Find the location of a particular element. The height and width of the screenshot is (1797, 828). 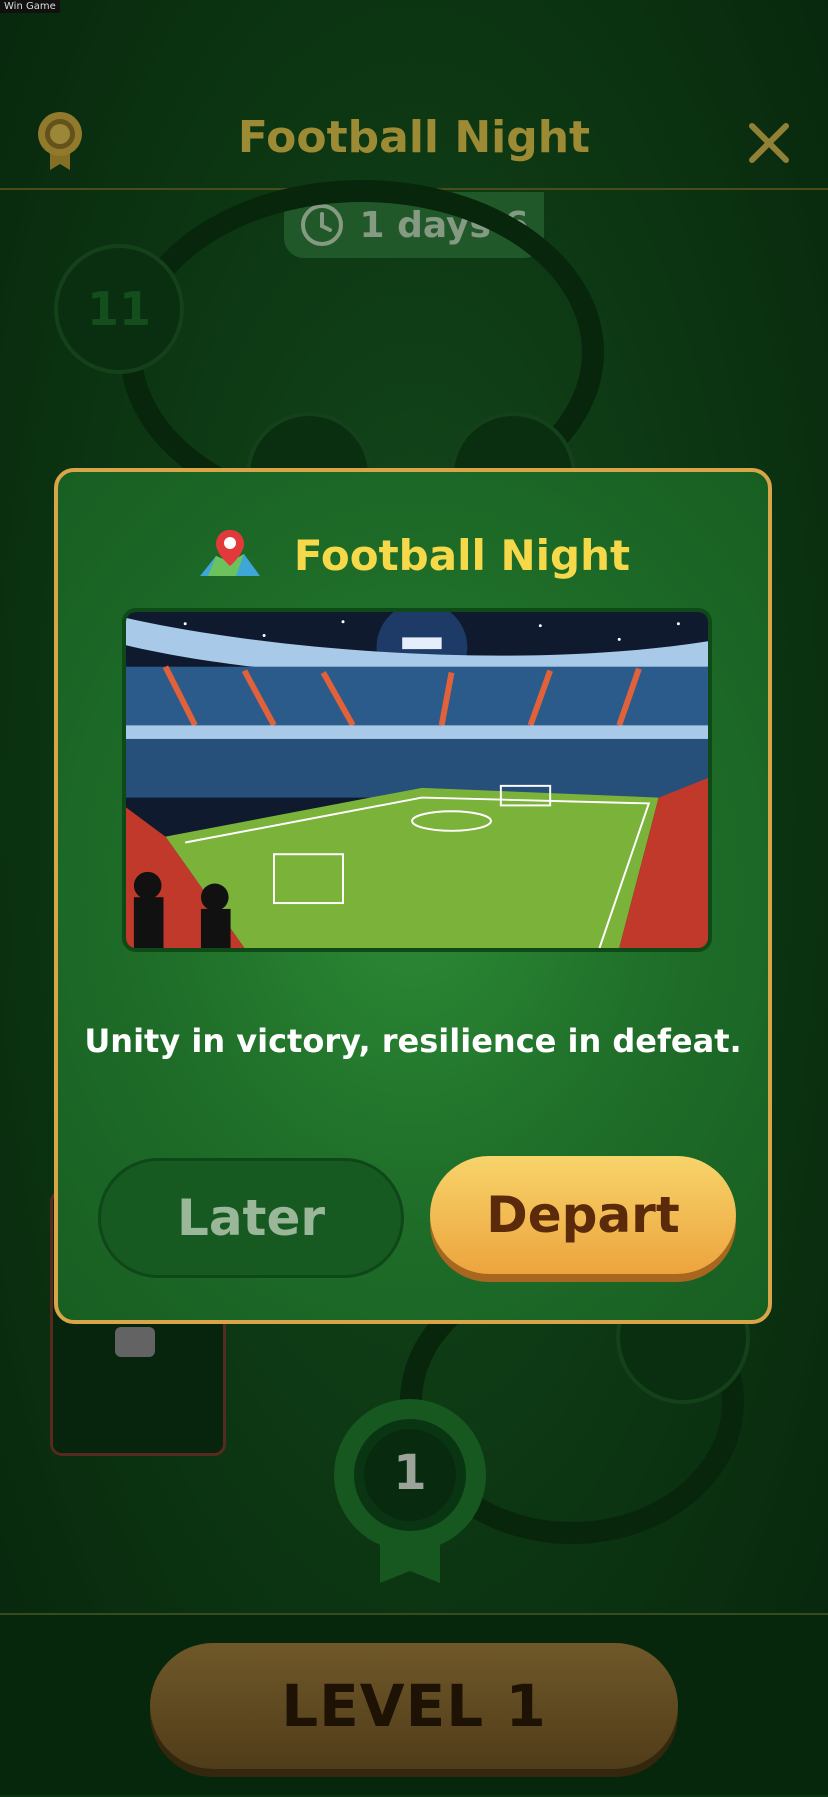

later-button: Later is located at coordinates (251, 1218).